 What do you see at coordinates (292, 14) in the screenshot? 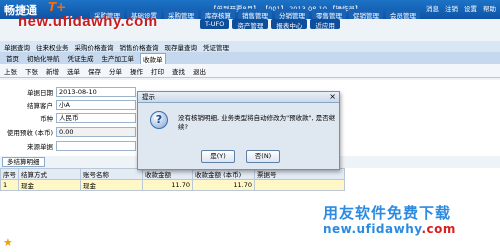
I see `menu-item: 分销管理` at bounding box center [292, 14].